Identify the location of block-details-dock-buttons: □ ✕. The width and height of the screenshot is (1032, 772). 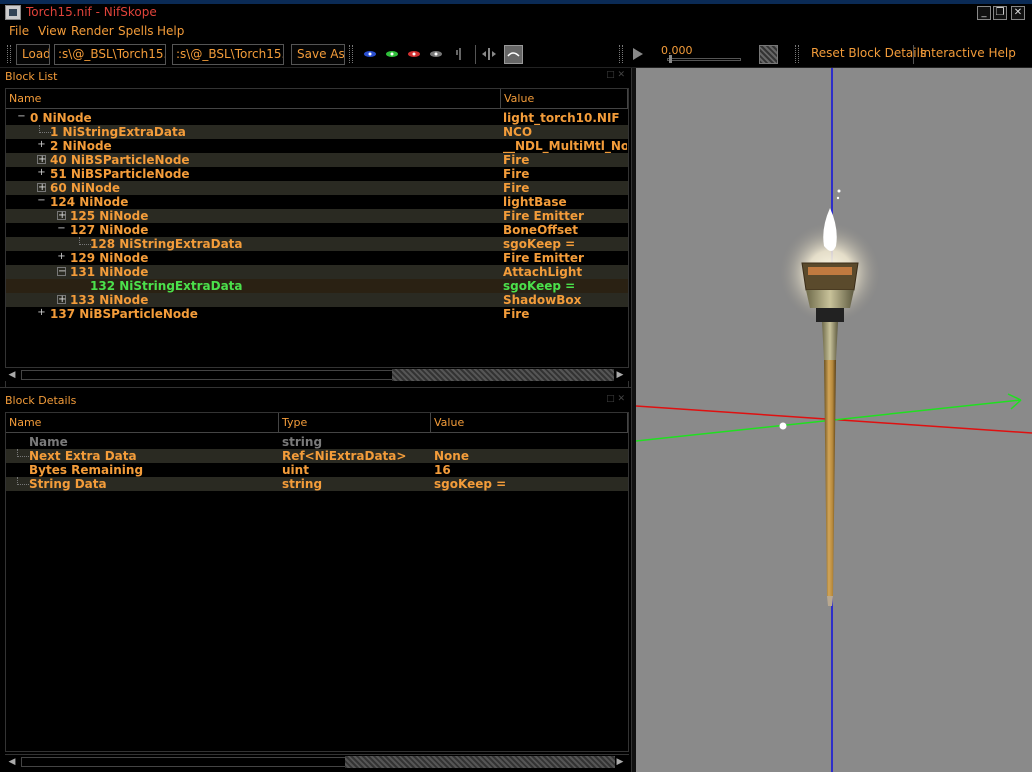
(615, 399).